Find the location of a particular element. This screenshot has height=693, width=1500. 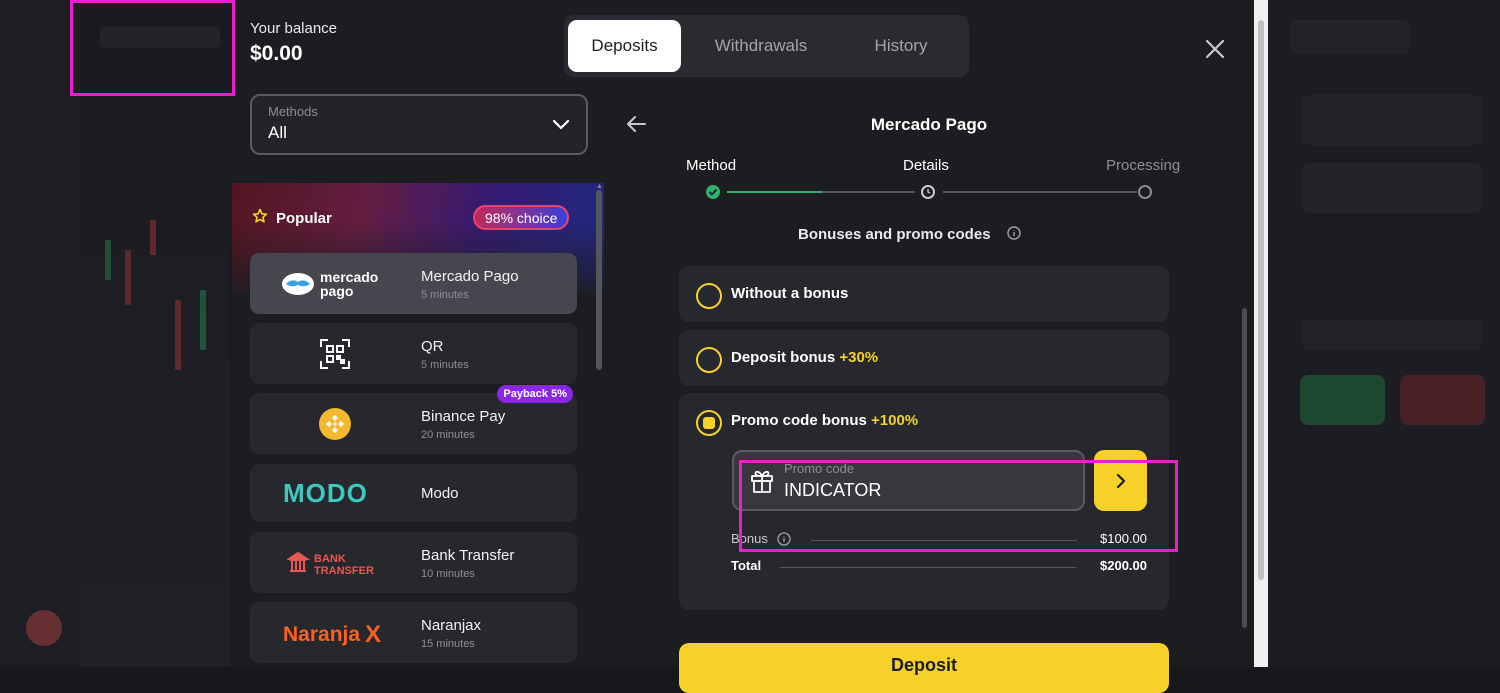

star-icon is located at coordinates (260, 218).